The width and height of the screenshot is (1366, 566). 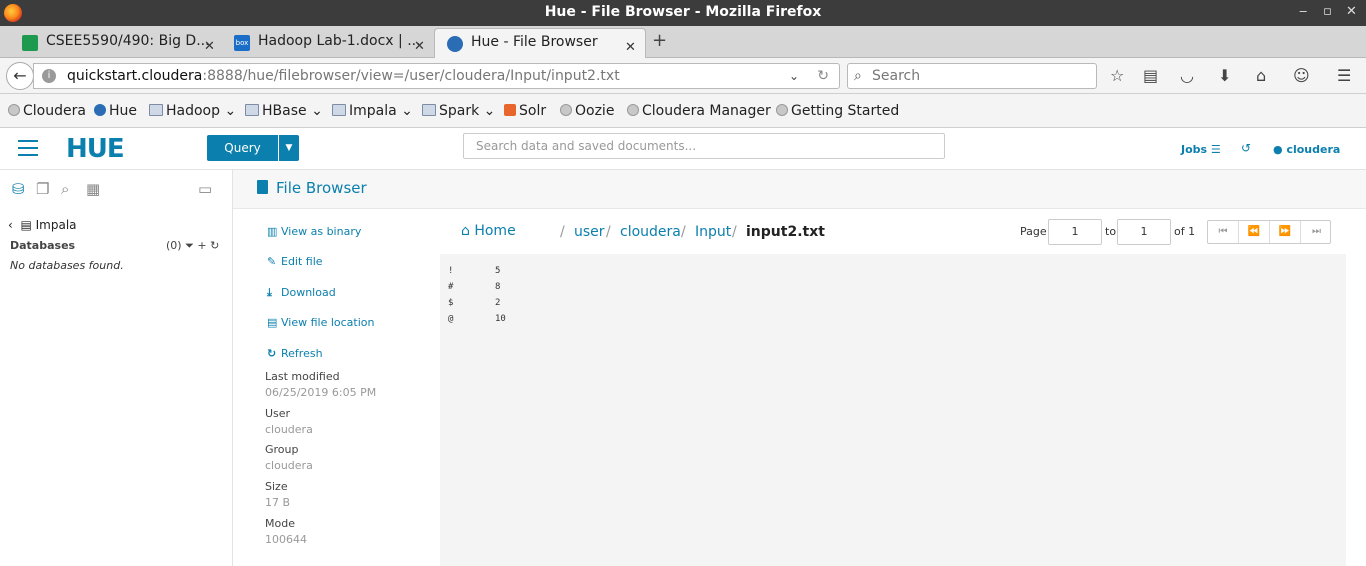 I want to click on back-button: ←, so click(x=20, y=76).